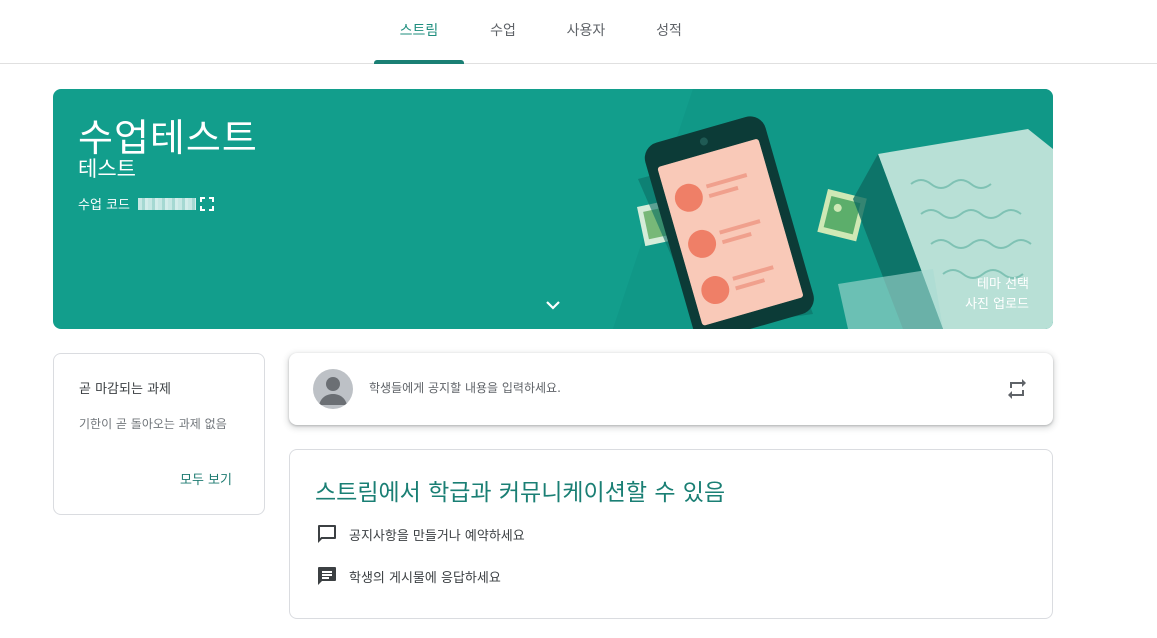  Describe the element at coordinates (333, 389) in the screenshot. I see `avatar` at that location.